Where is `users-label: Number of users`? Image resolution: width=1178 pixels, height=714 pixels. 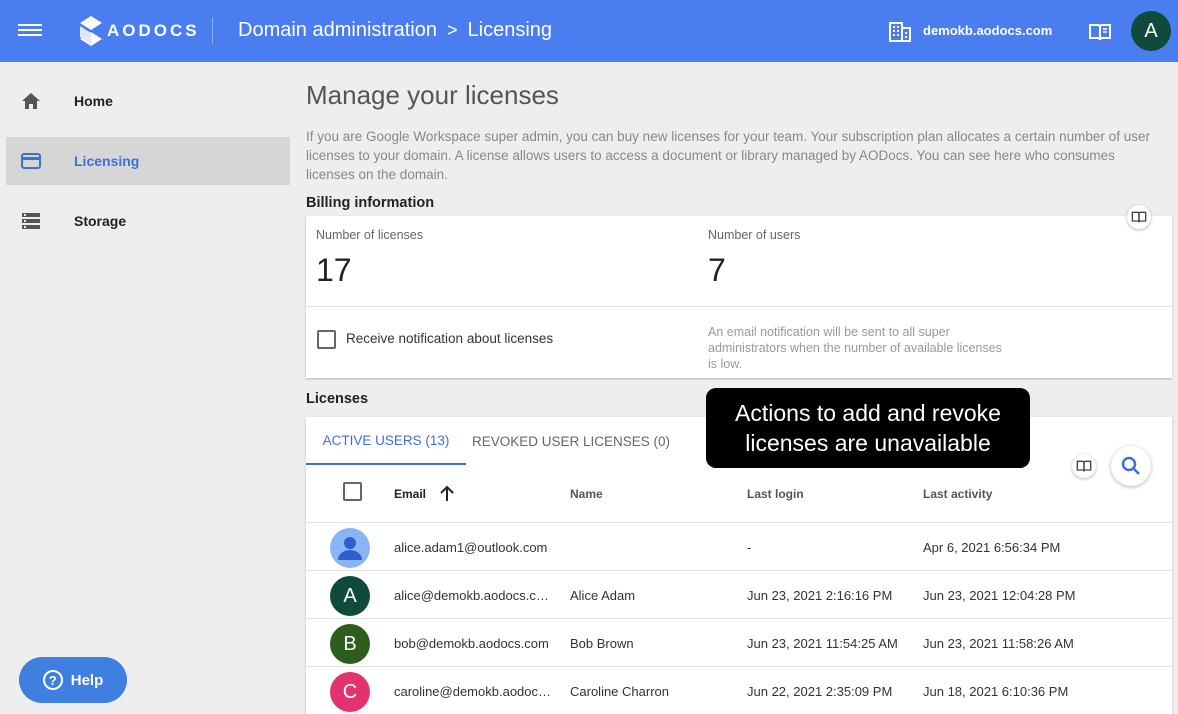 users-label: Number of users is located at coordinates (754, 235).